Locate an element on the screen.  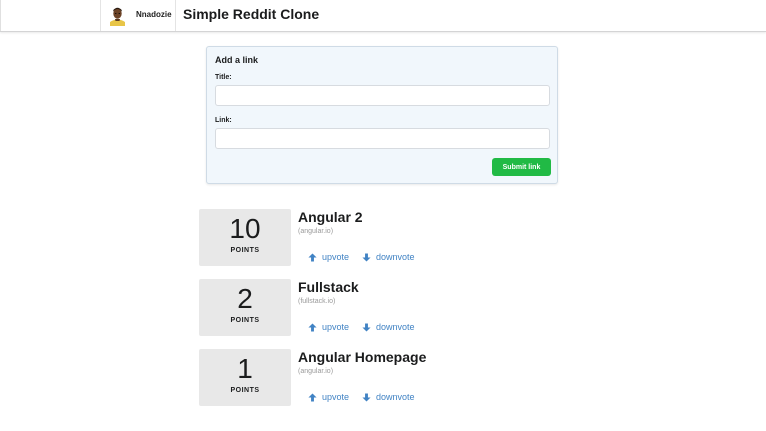
avatar is located at coordinates (117, 15).